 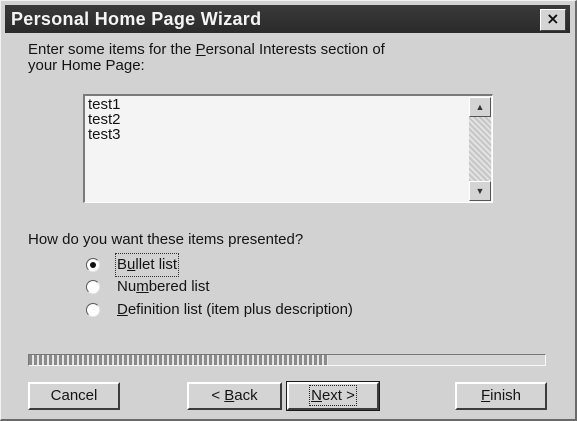 I want to click on prompt-text: Enter some items for the, so click(x=112, y=49).